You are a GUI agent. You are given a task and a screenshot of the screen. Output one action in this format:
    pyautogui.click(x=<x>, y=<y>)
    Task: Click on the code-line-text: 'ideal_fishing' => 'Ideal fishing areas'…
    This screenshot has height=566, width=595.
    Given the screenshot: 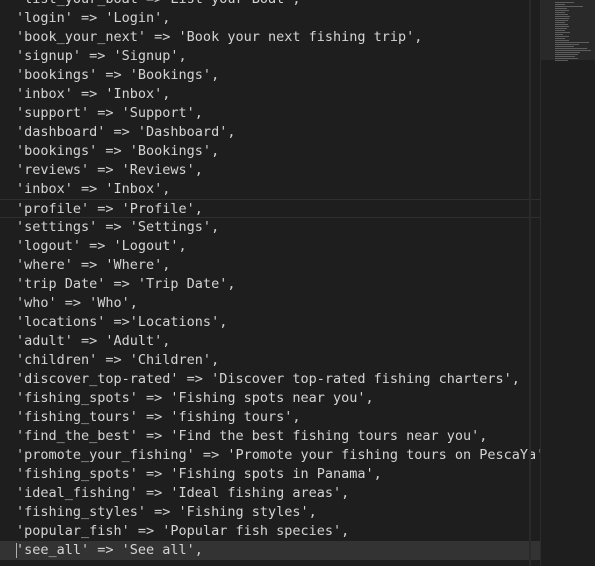 What is the action you would take?
    pyautogui.click(x=183, y=493)
    